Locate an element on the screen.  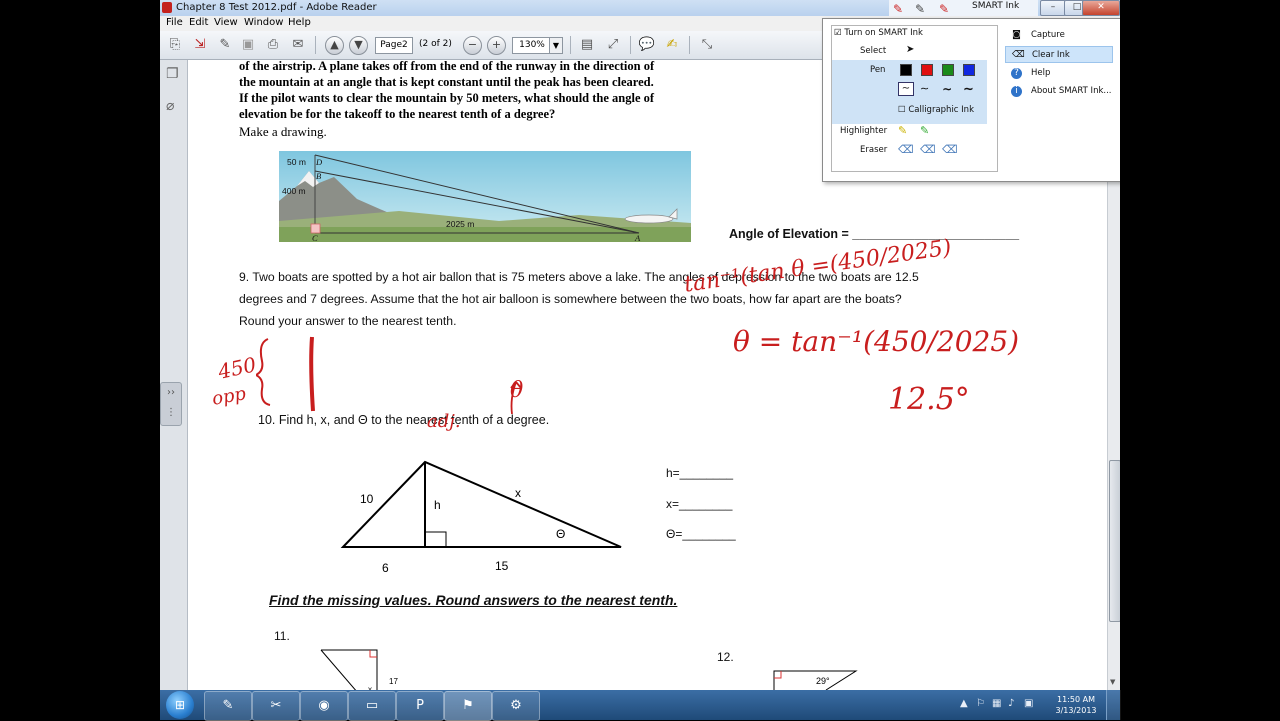
save-icon: ▣ is located at coordinates (248, 45).